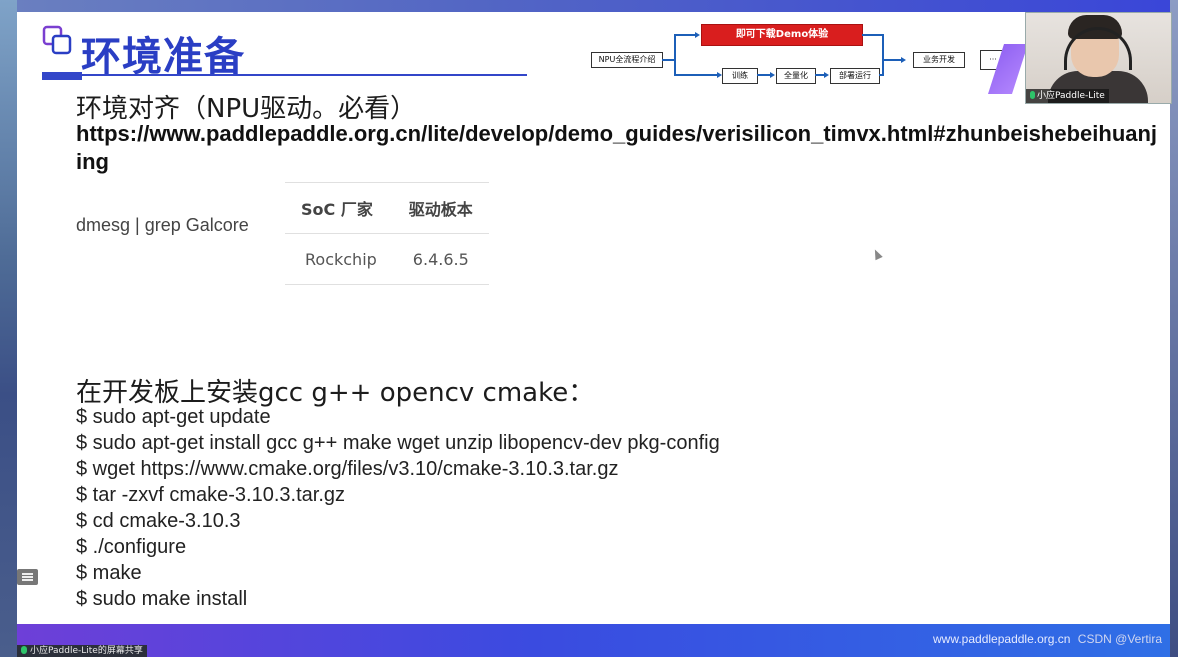 This screenshot has width=1178, height=657. Describe the element at coordinates (339, 259) in the screenshot. I see `table-cell-soc: Rockchip` at that location.